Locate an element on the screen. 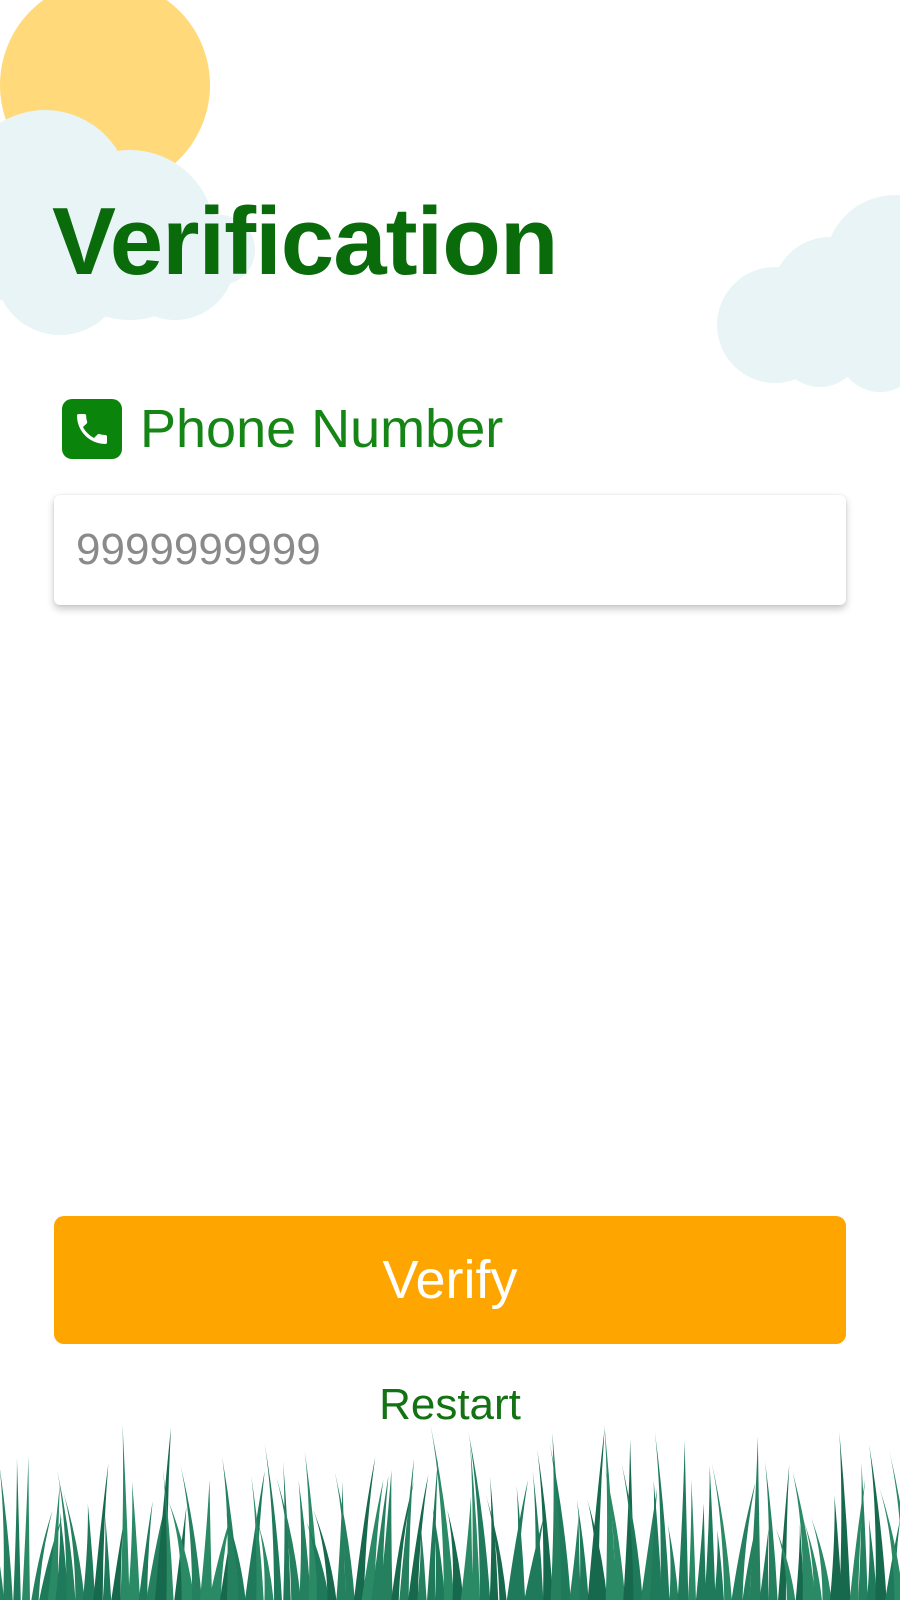  grass-illustration is located at coordinates (450, 1512).